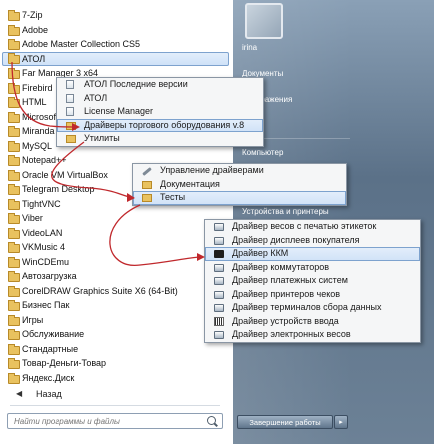 The image size is (434, 444). What do you see at coordinates (96, 97) in the screenshot?
I see `menu-item-label: АТОЛ` at bounding box center [96, 97].